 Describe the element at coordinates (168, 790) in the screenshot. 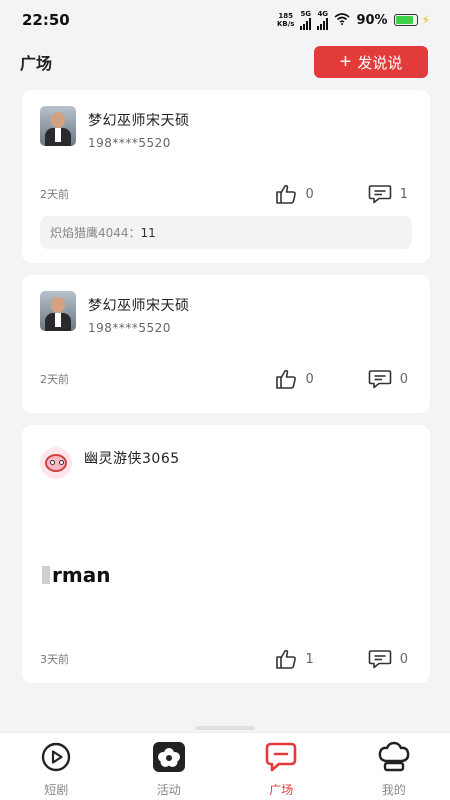

I see `tab-label: 活动` at that location.